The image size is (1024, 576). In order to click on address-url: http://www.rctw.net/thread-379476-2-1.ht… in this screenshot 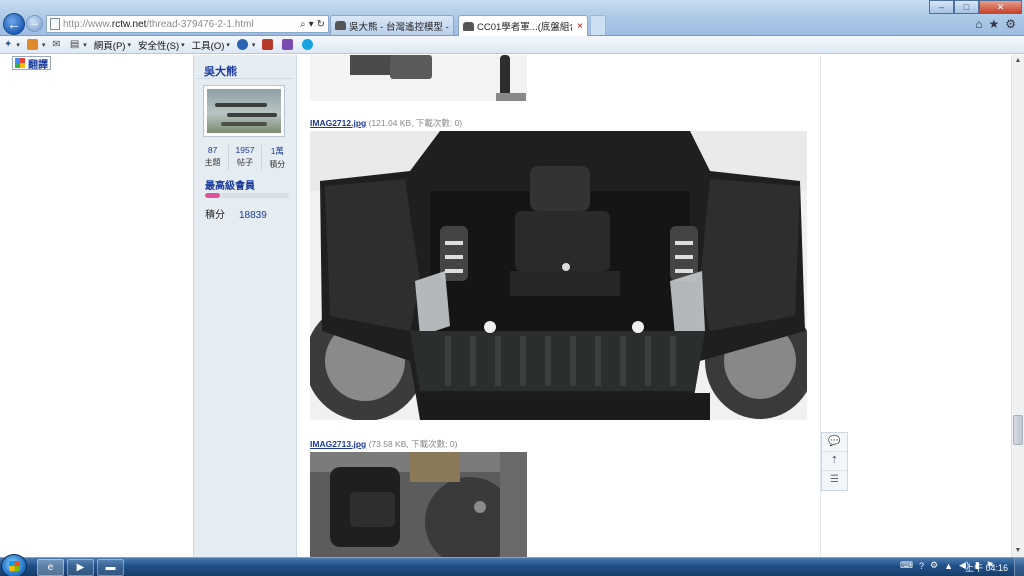, I will do `click(158, 24)`.